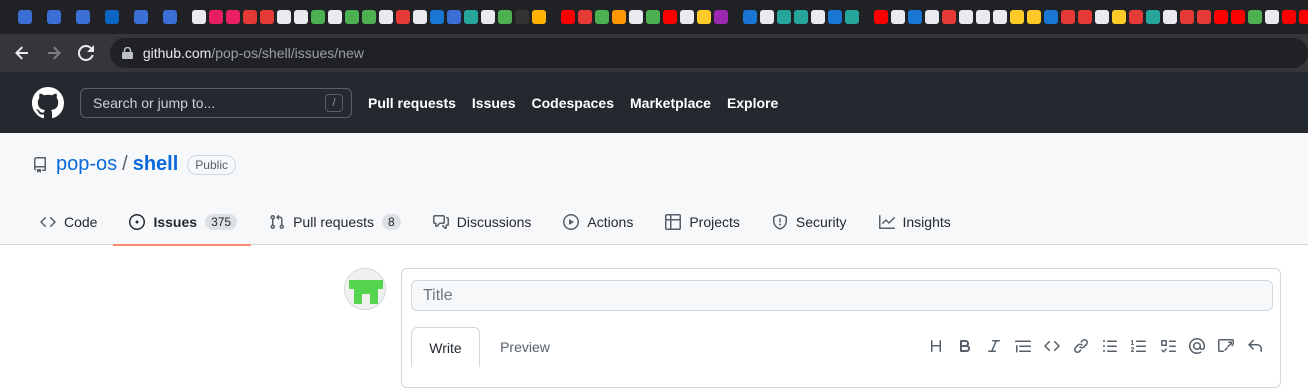 The width and height of the screenshot is (1308, 388). I want to click on tab-issues: Issues 375, so click(182, 222).